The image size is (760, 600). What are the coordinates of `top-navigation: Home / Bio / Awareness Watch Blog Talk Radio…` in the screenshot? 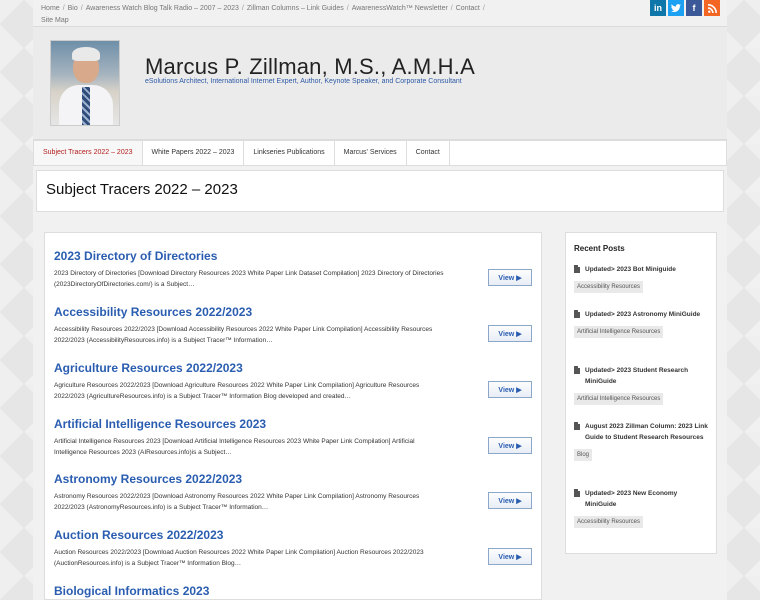 It's located at (263, 14).